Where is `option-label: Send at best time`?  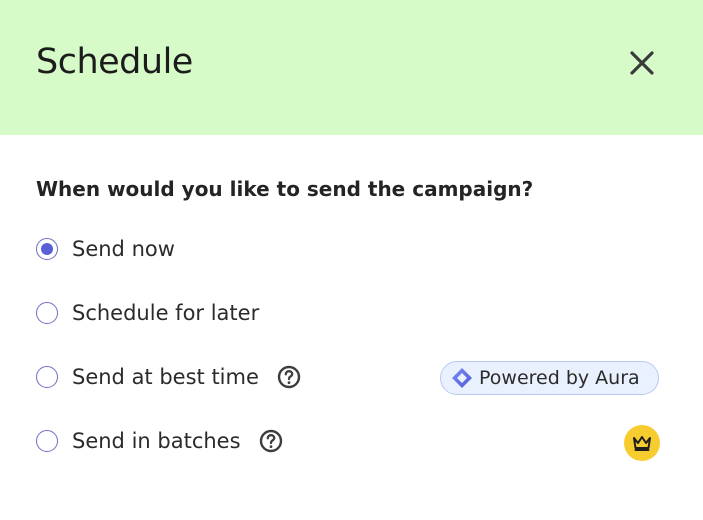
option-label: Send at best time is located at coordinates (165, 377).